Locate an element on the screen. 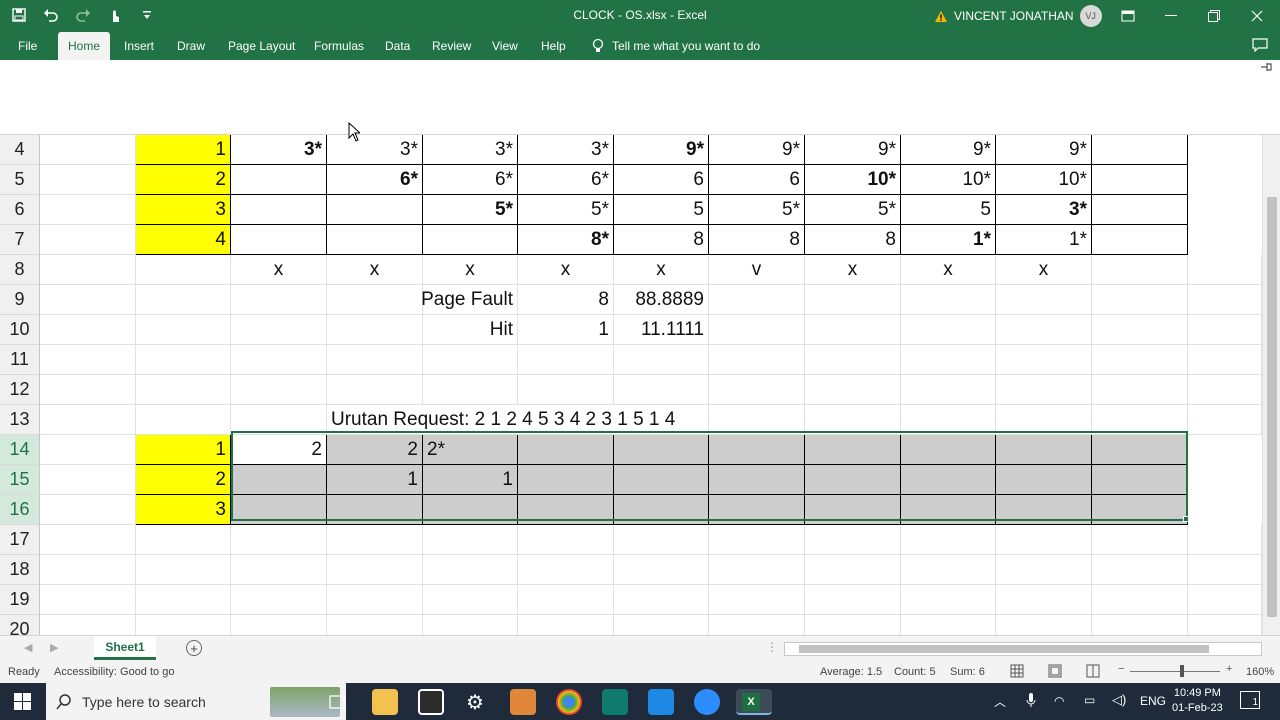 This screenshot has height=720, width=1280. ribbon-display-icon is located at coordinates (1127, 16).